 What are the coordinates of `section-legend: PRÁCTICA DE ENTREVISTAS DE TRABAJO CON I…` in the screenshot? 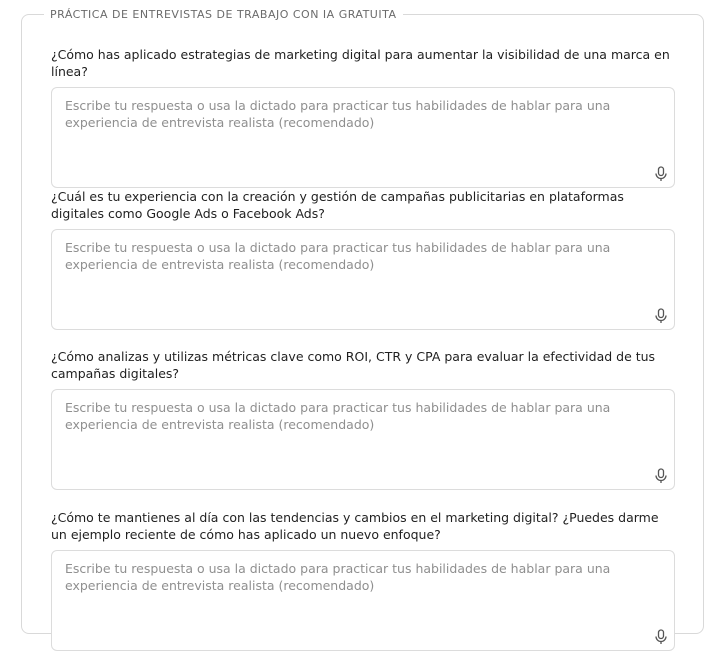 It's located at (223, 15).